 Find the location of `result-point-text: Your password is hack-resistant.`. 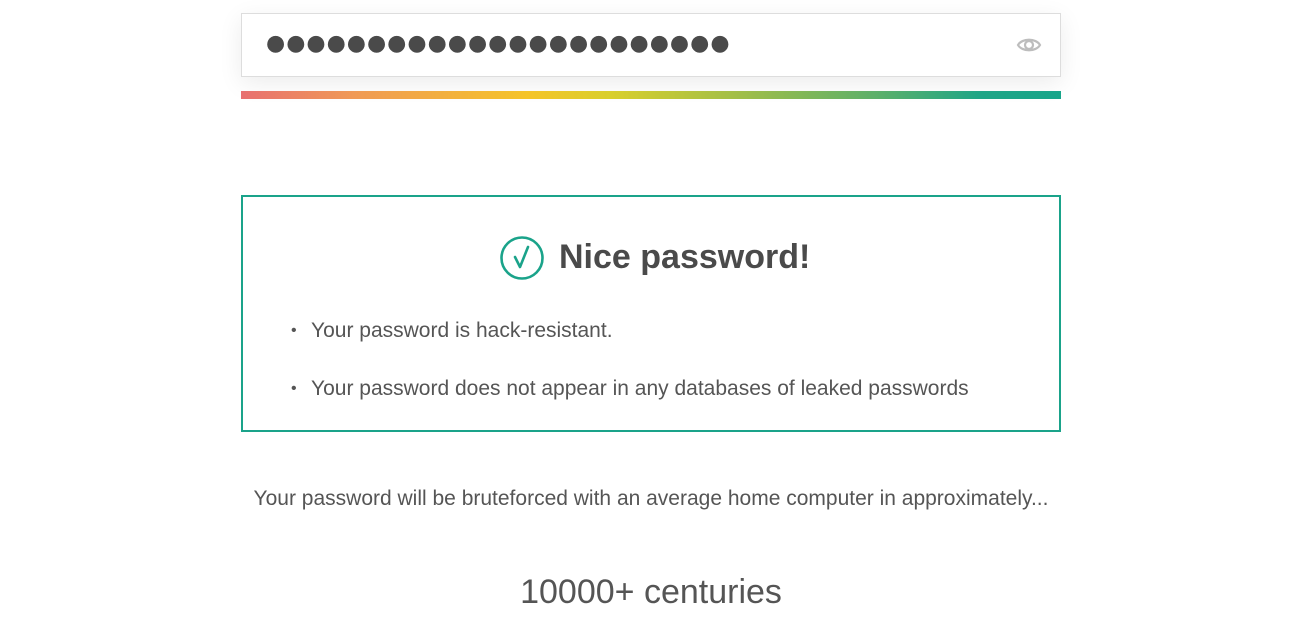

result-point-text: Your password is hack-resistant. is located at coordinates (462, 330).